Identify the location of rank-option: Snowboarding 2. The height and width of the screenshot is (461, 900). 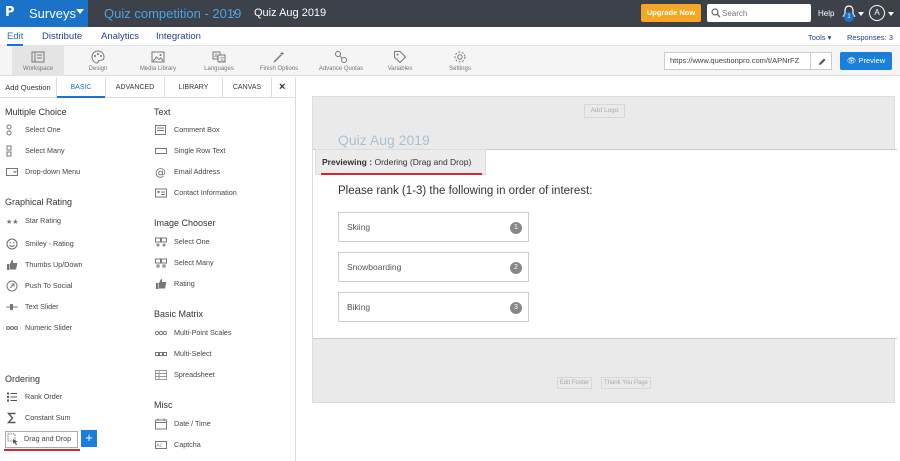
(433, 267).